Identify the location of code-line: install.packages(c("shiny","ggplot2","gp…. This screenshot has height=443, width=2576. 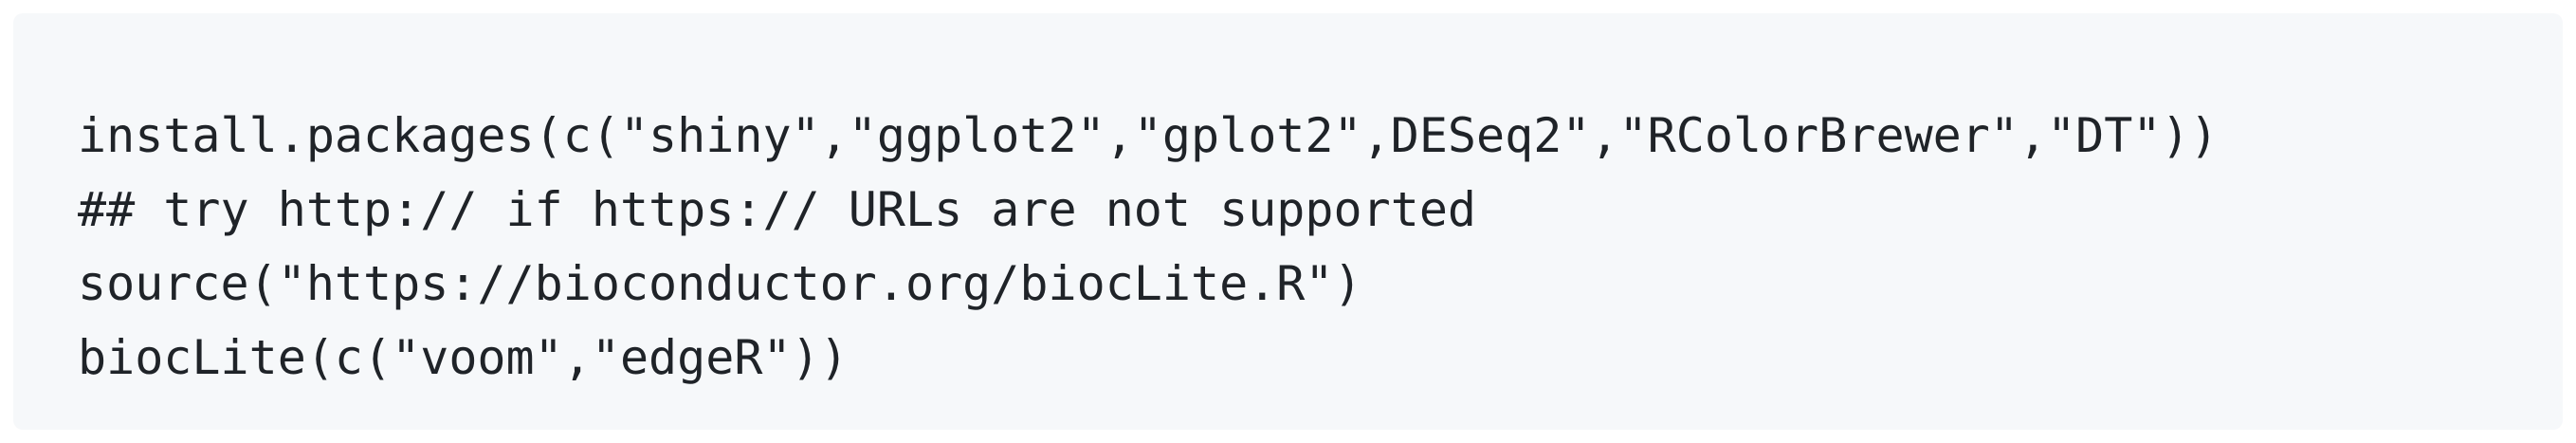
(1148, 135).